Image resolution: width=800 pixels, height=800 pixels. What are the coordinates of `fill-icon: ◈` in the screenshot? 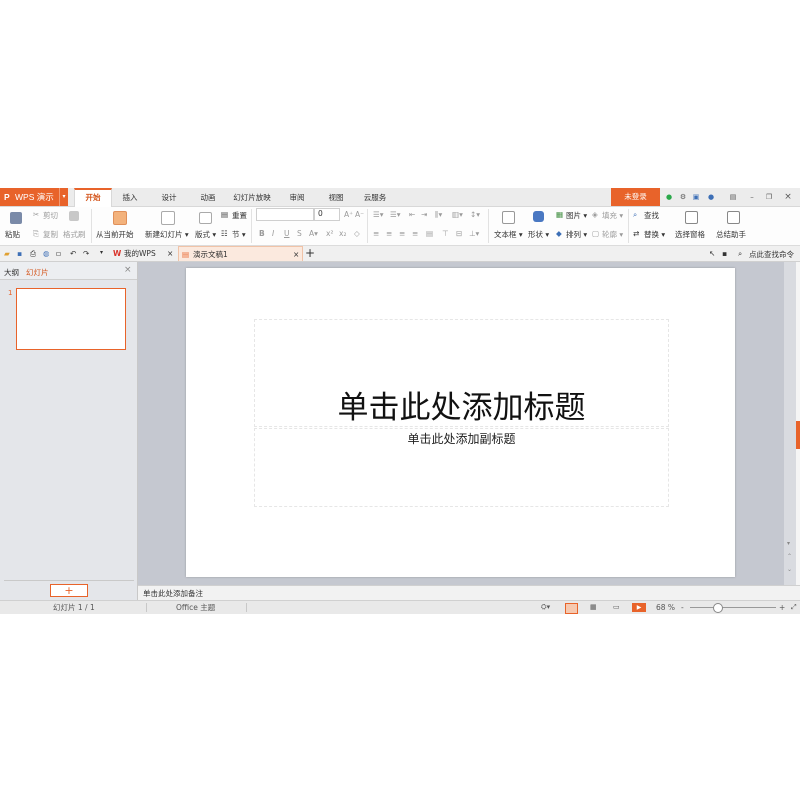 It's located at (595, 214).